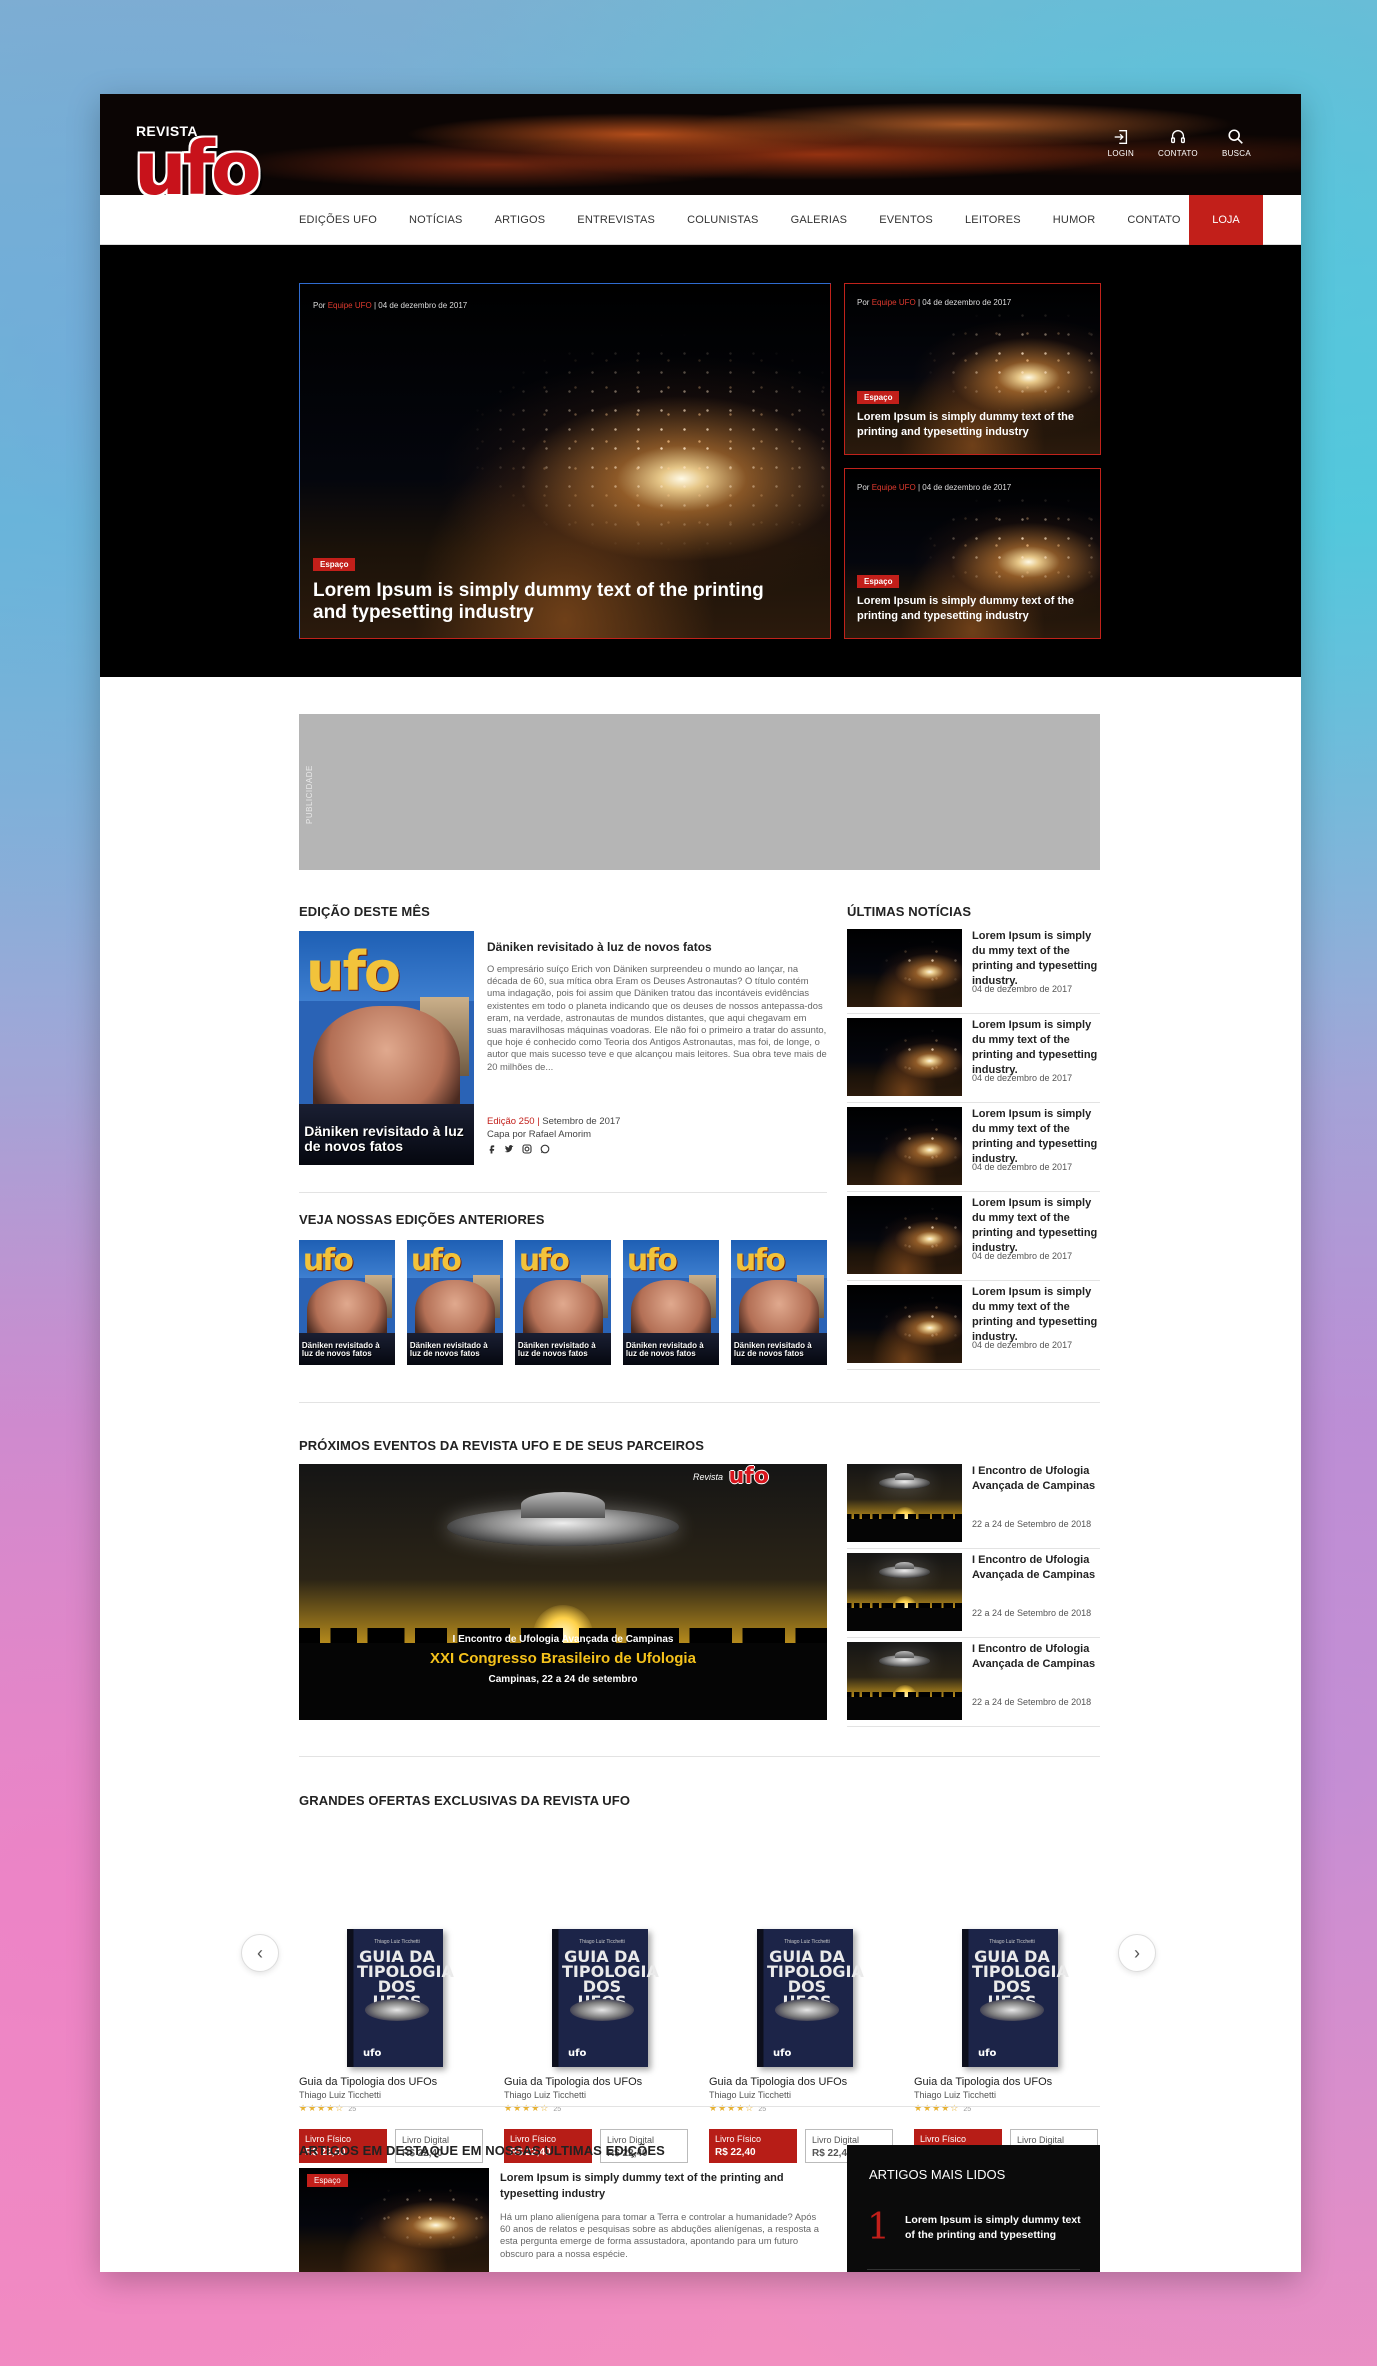 The width and height of the screenshot is (1377, 2366). Describe the element at coordinates (260, 1953) in the screenshot. I see `carousel-prev-button: ‹` at that location.